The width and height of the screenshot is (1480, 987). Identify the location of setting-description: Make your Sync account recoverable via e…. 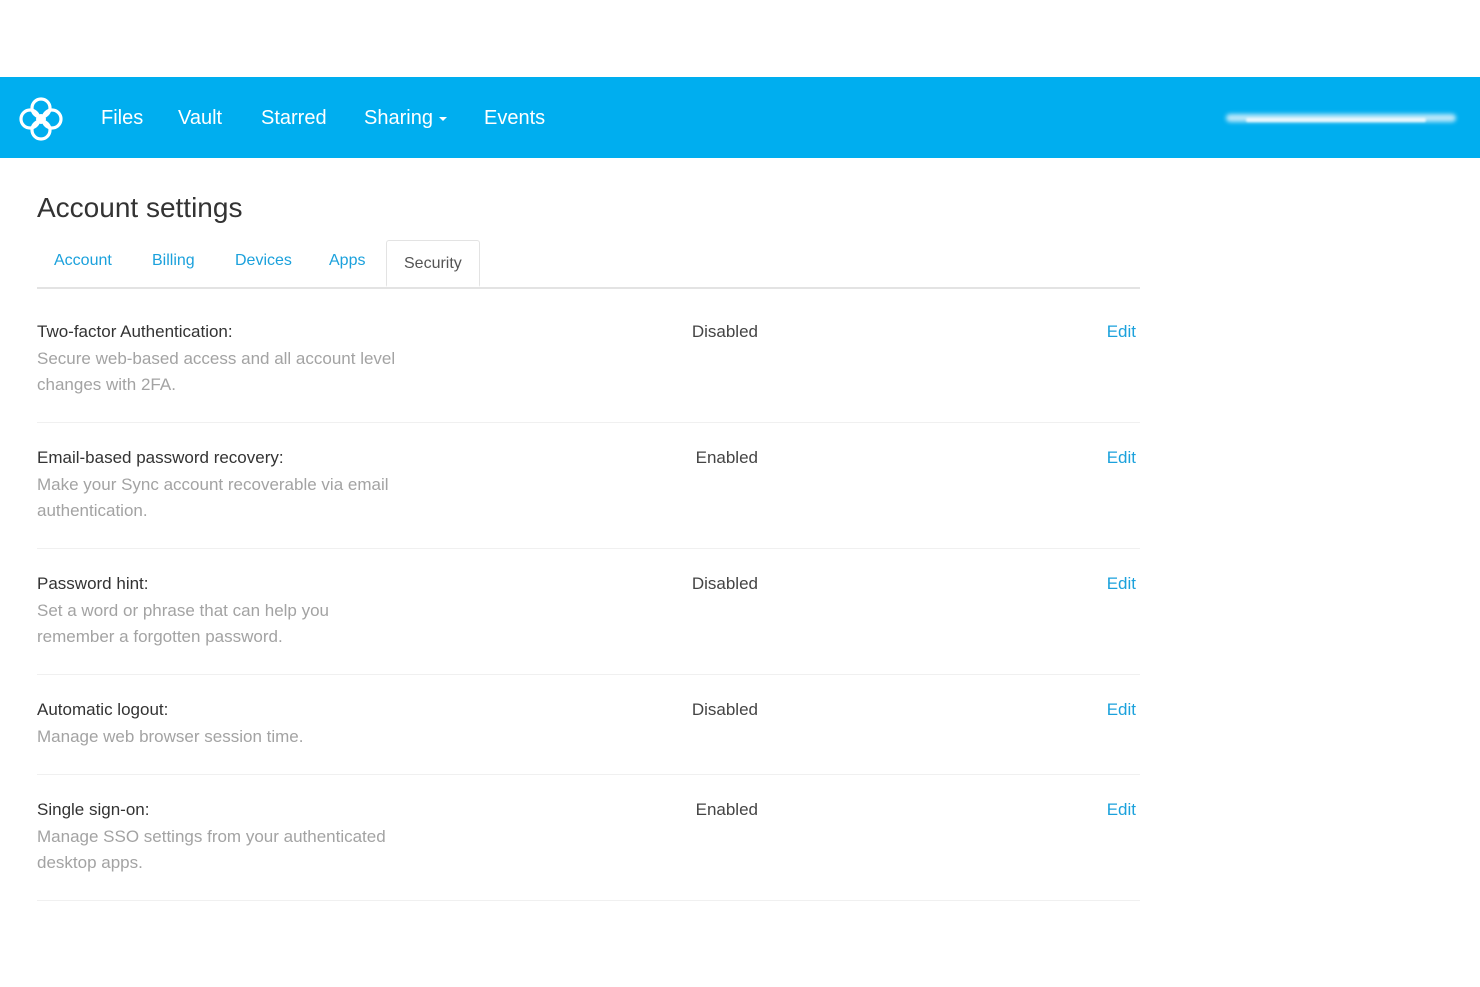
(213, 497).